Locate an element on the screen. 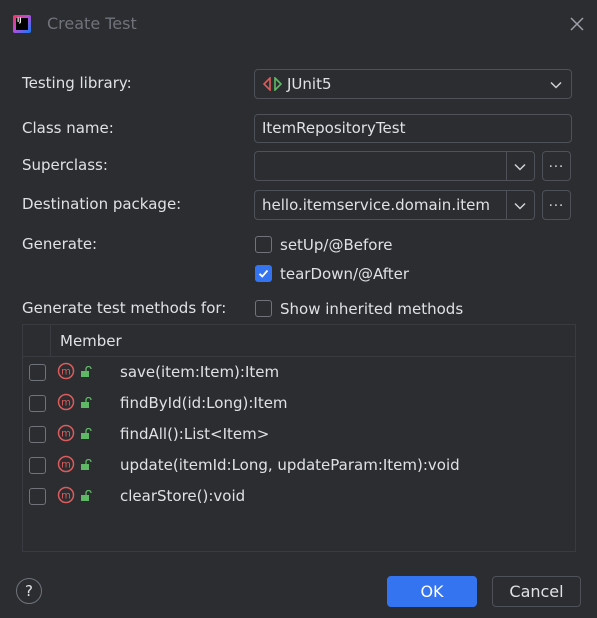 Image resolution: width=597 pixels, height=618 pixels. help-button: ? is located at coordinates (29, 591).